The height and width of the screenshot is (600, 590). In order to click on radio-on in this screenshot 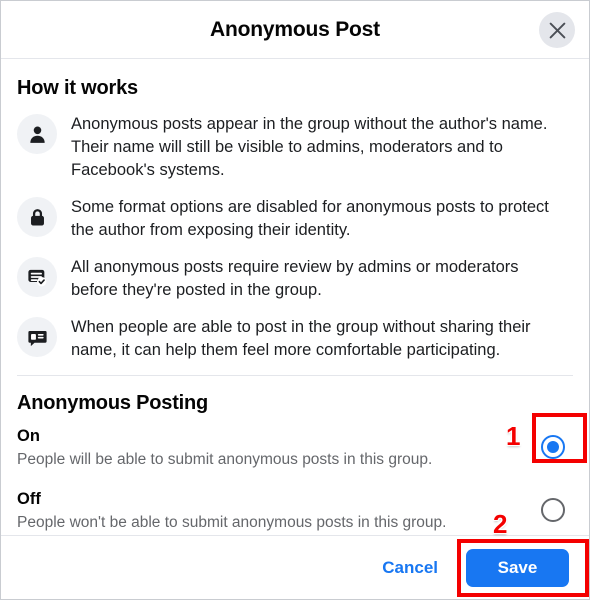, I will do `click(553, 447)`.